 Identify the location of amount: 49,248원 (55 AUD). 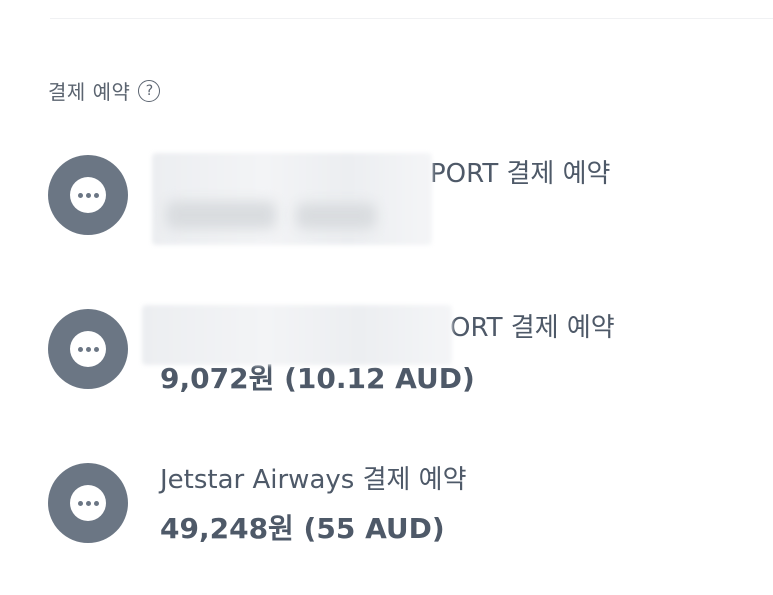
(302, 528).